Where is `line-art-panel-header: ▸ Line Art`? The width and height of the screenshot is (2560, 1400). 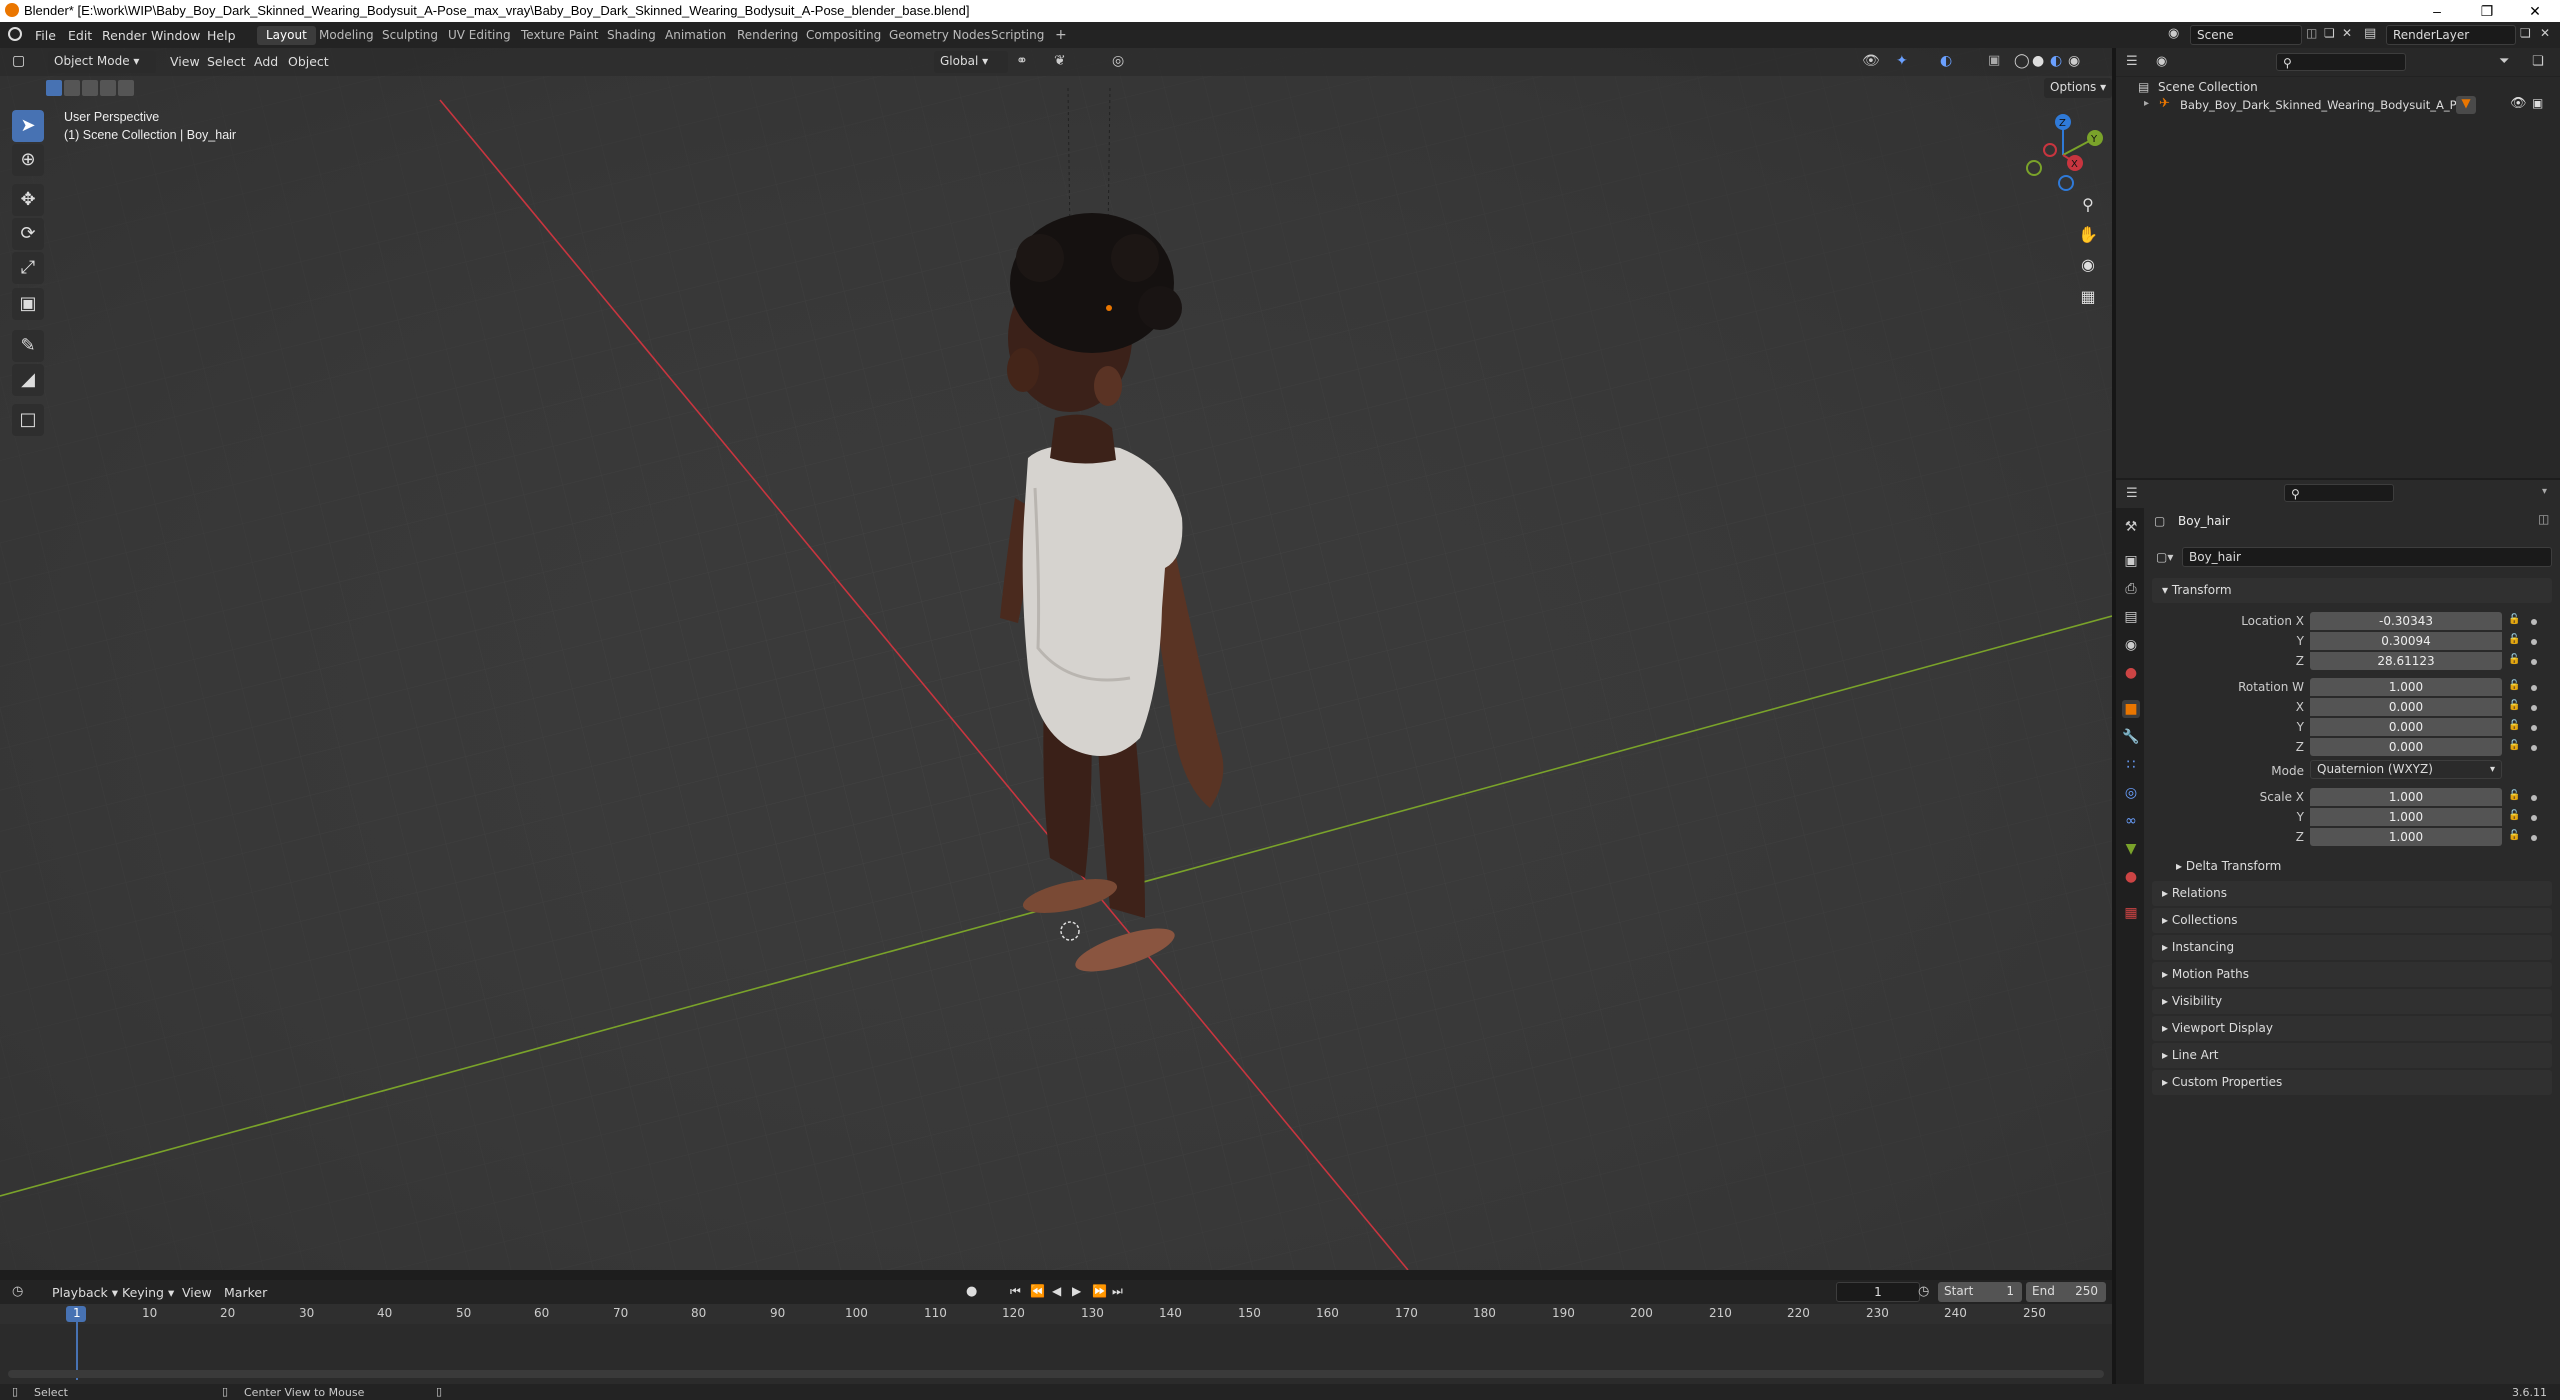
line-art-panel-header: ▸ Line Art is located at coordinates (2352, 1055).